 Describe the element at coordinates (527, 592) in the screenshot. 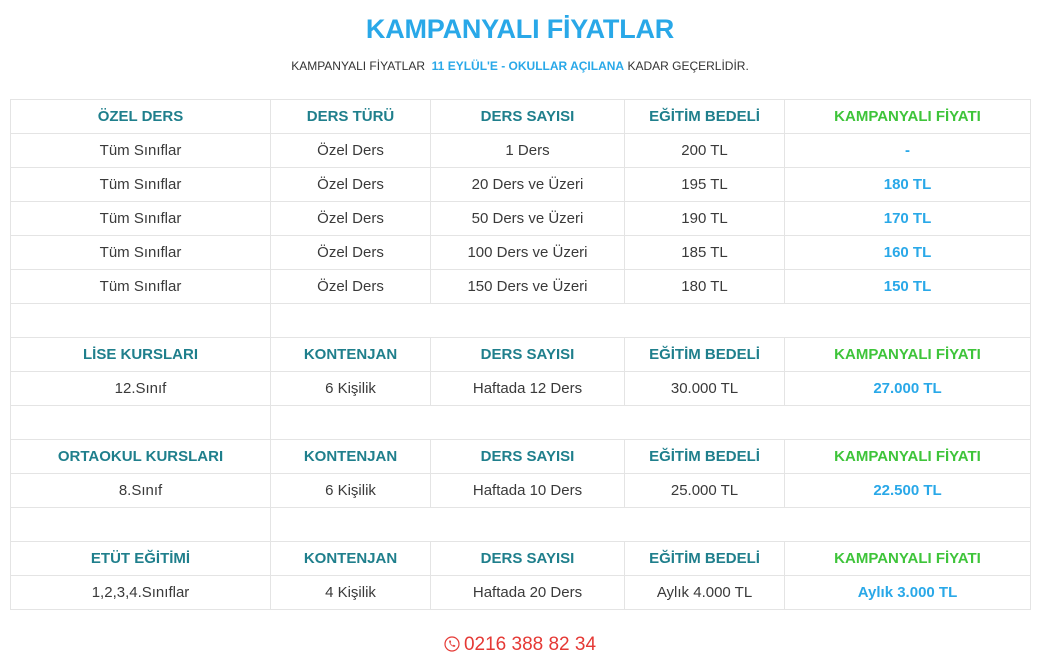

I see `cell-count: Haftada 20 Ders` at that location.